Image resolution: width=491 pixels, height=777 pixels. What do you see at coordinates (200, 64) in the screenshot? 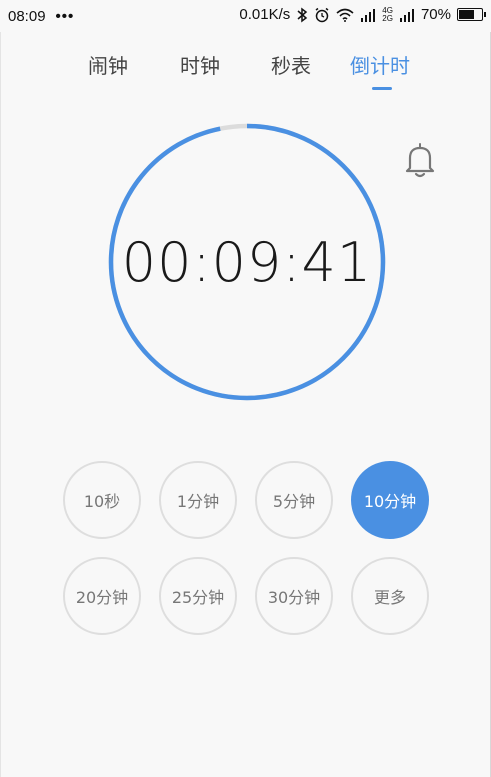
I see `tab-clock: 时钟` at bounding box center [200, 64].